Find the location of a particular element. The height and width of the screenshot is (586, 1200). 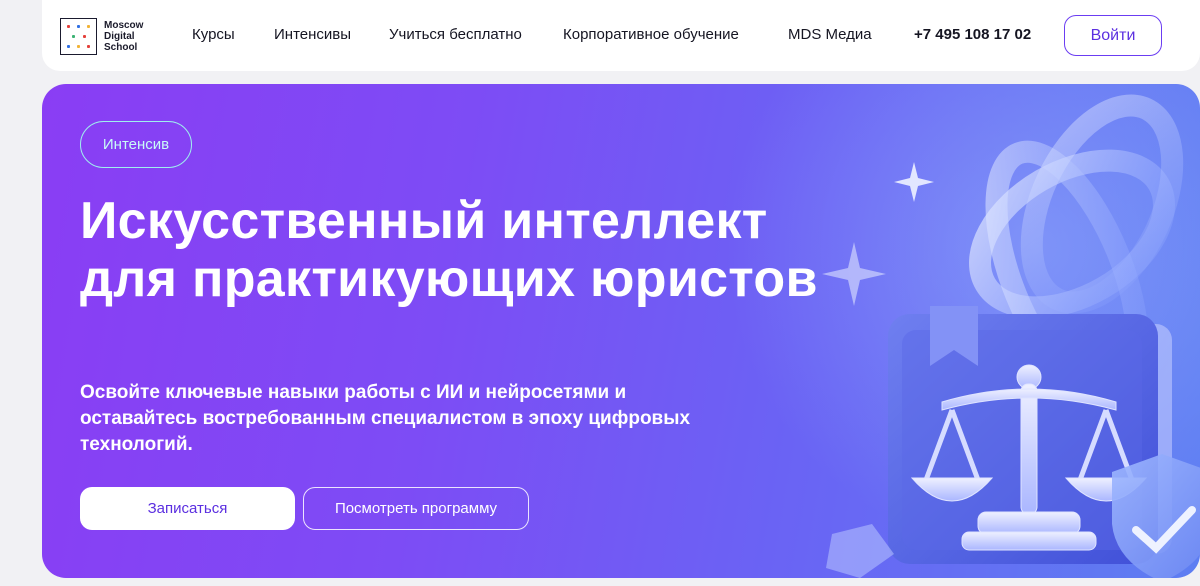

nav-courses: Курсы is located at coordinates (213, 34).